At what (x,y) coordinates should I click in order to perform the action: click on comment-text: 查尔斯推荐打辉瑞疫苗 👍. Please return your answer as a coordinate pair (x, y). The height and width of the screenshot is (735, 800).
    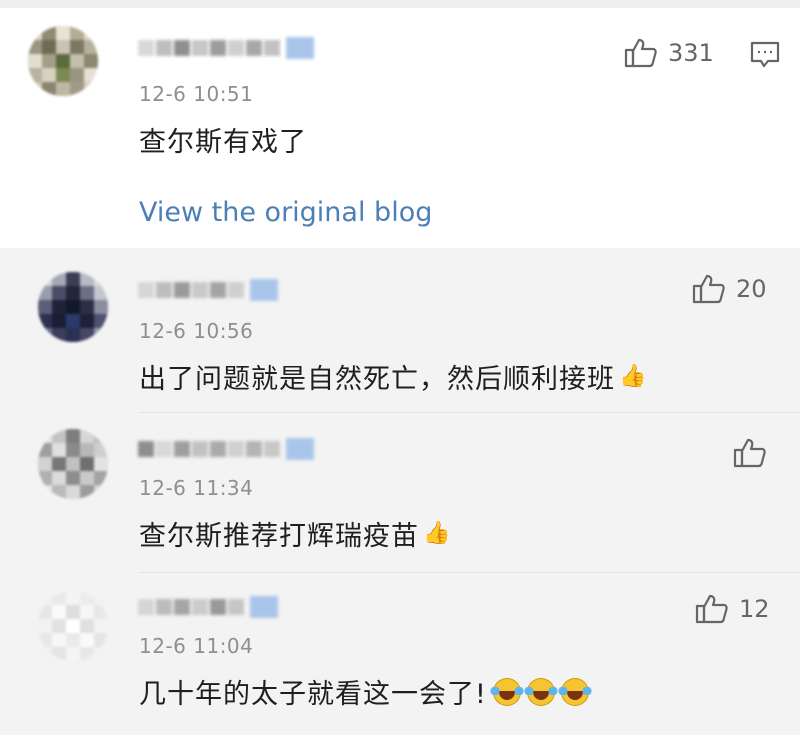
    Looking at the image, I should click on (295, 533).